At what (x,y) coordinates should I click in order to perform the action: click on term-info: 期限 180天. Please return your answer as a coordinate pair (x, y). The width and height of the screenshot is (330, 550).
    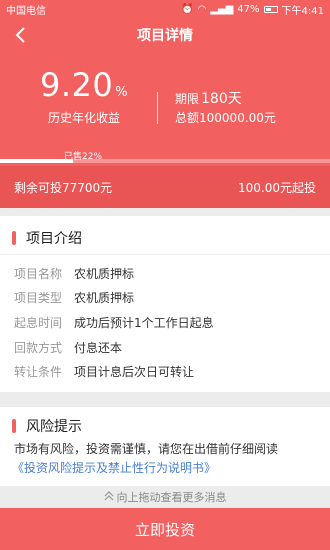
    Looking at the image, I should click on (208, 98).